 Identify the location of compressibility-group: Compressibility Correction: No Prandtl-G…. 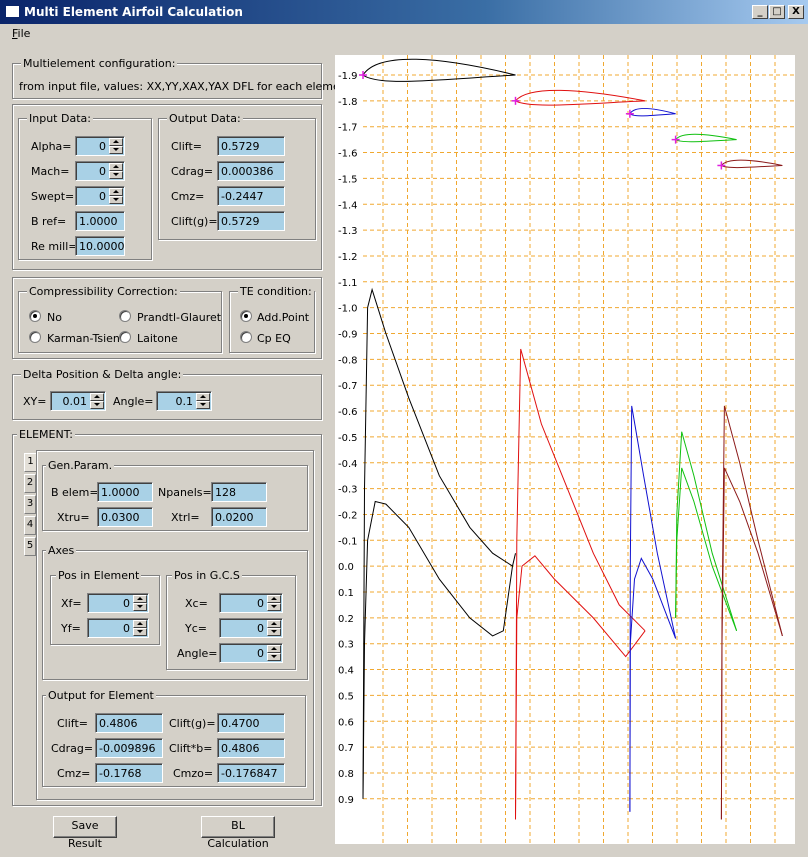
(120, 319).